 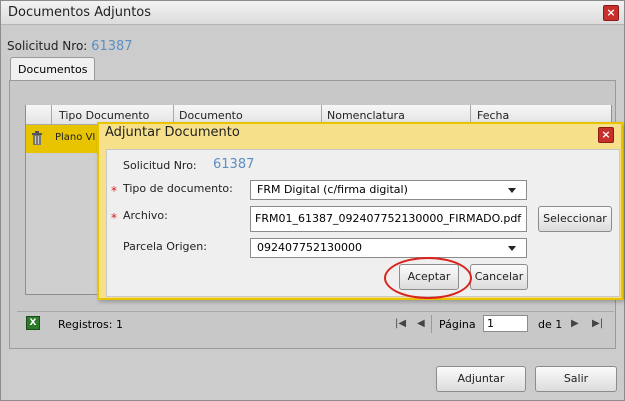 I want to click on column-header-documento: Documento, so click(x=211, y=115).